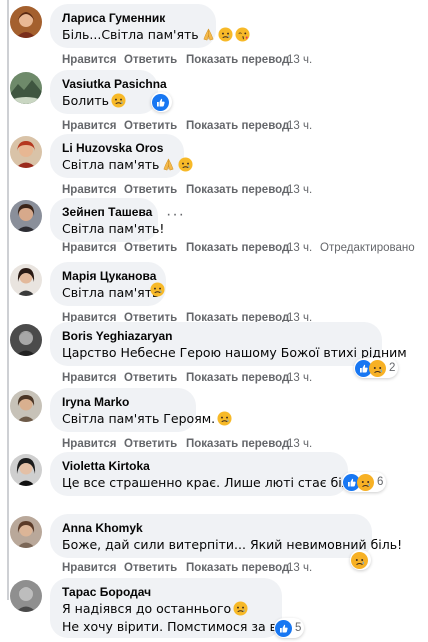 The height and width of the screenshot is (642, 428). What do you see at coordinates (85, 100) in the screenshot?
I see `comment-text-body: Болить` at bounding box center [85, 100].